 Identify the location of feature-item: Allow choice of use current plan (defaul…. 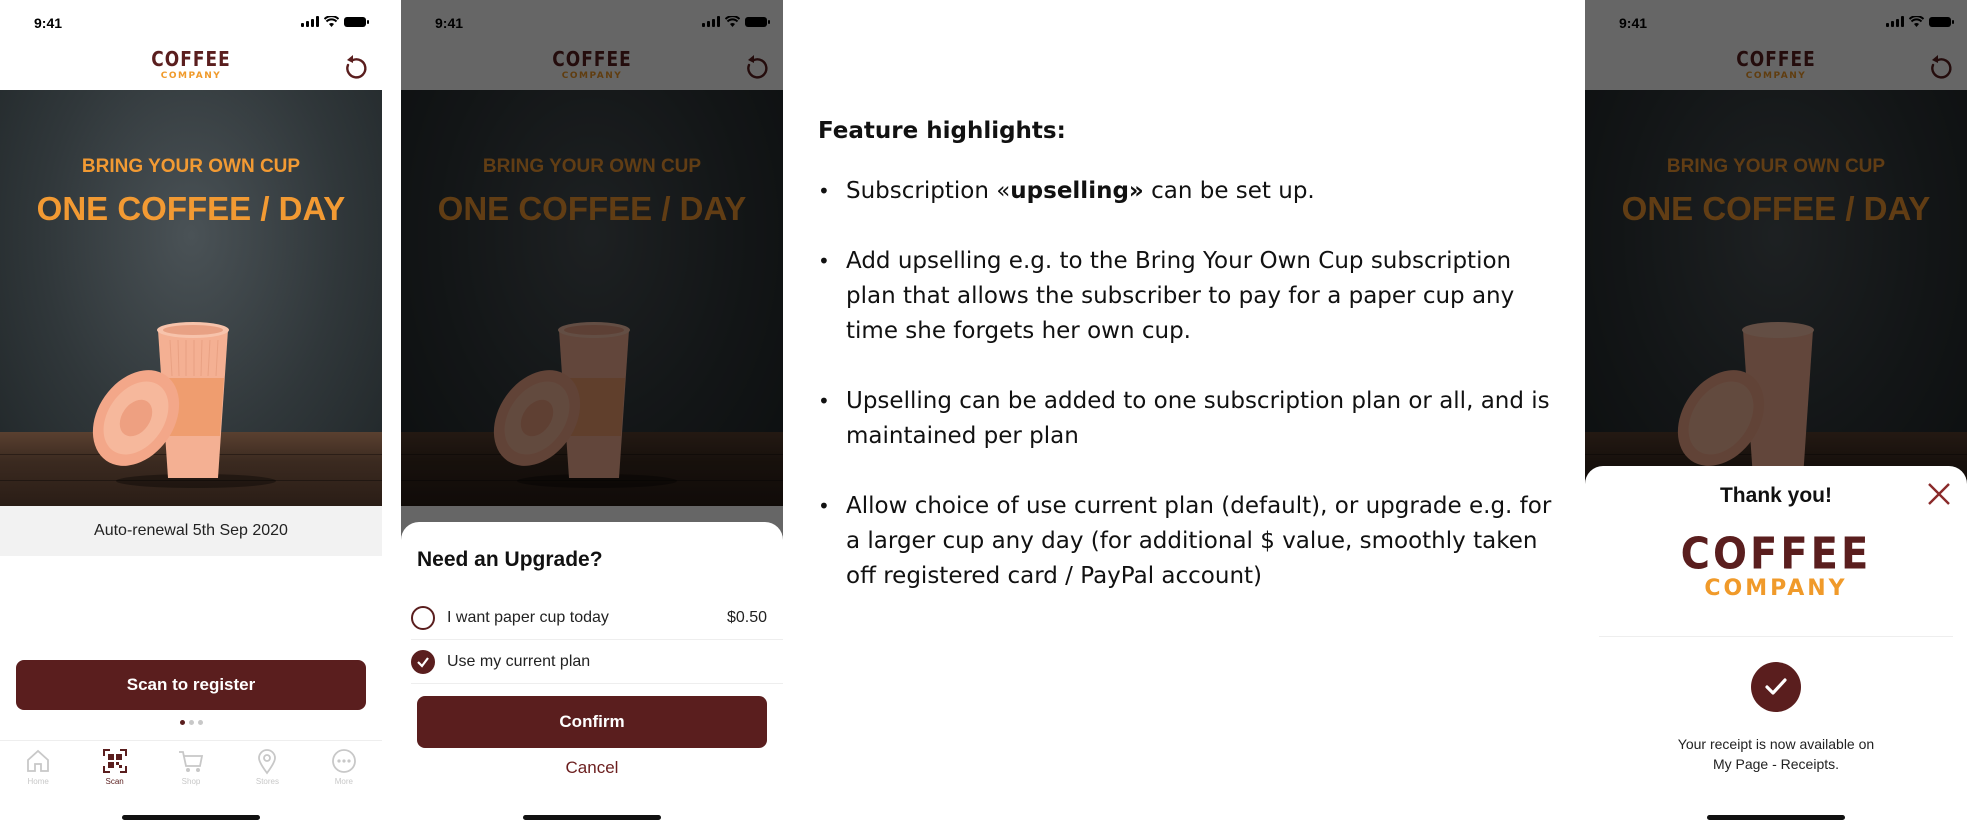
(1188, 541).